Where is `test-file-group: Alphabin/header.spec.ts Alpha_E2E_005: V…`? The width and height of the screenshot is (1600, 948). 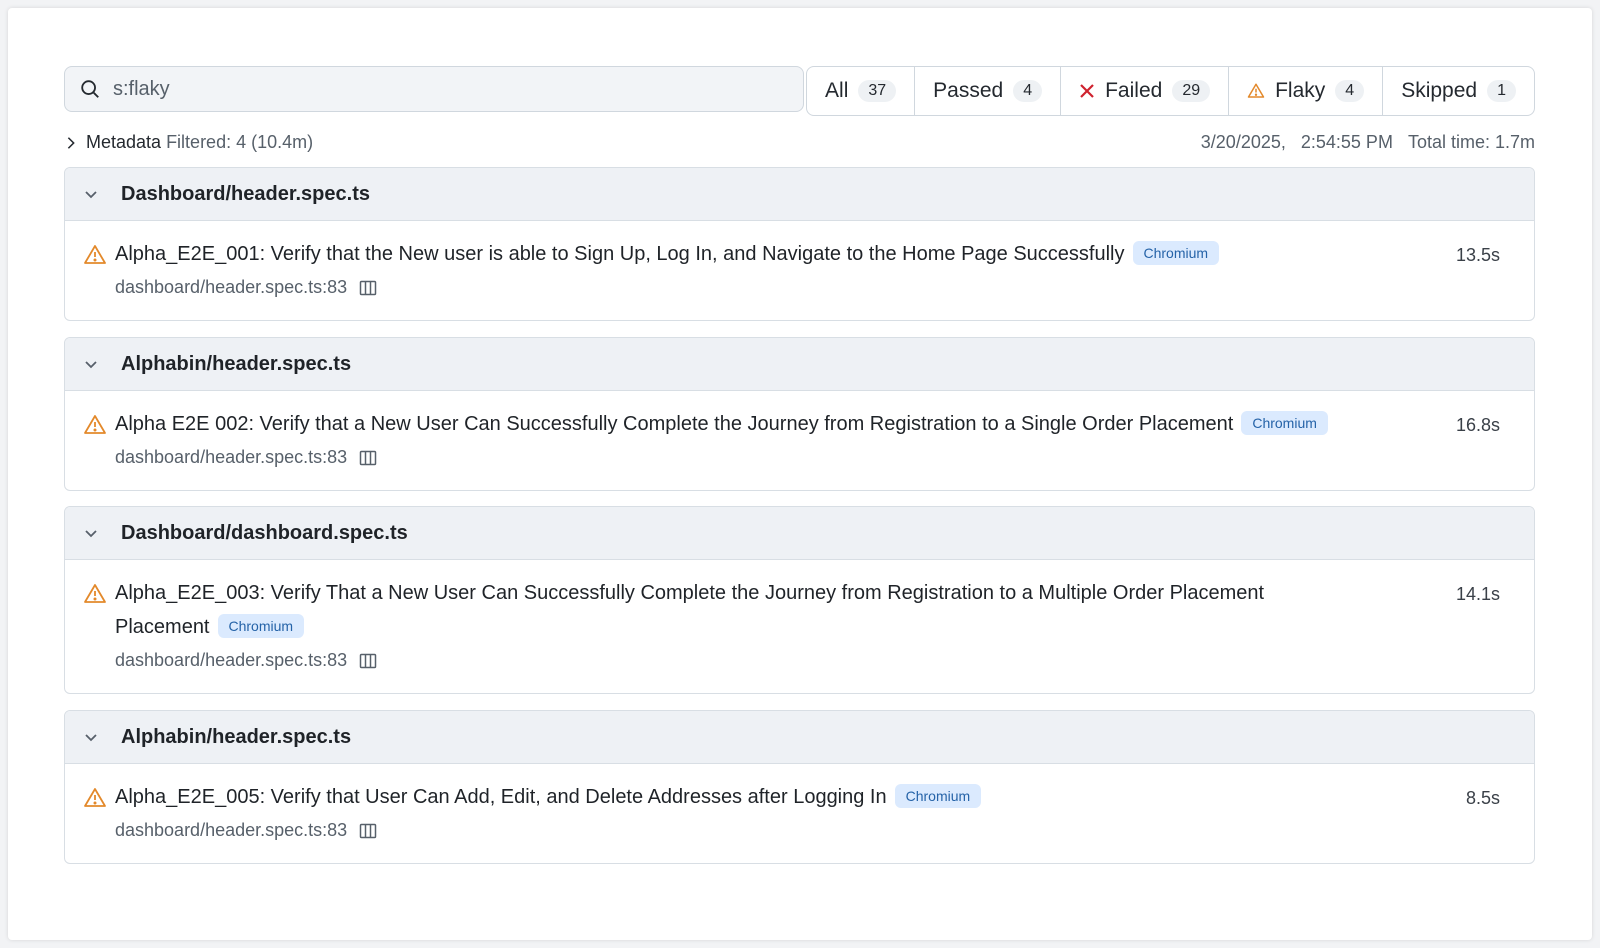 test-file-group: Alphabin/header.spec.ts Alpha_E2E_005: V… is located at coordinates (799, 787).